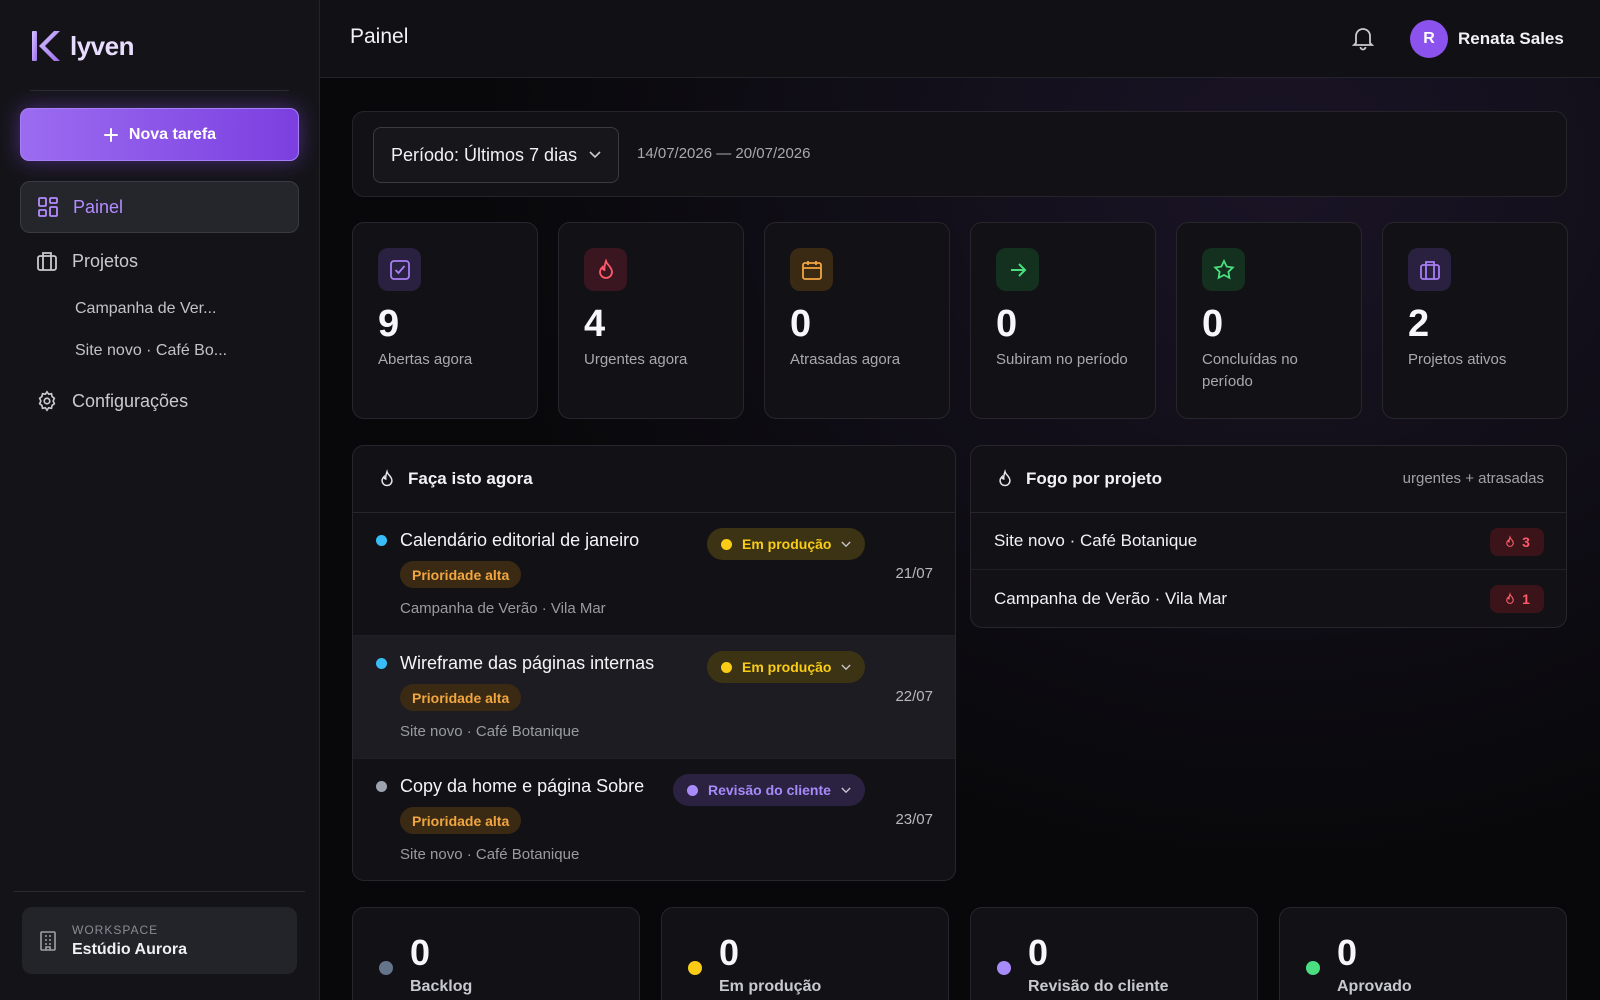 This screenshot has width=1600, height=1000. Describe the element at coordinates (441, 986) in the screenshot. I see `status-name: Backlog` at that location.